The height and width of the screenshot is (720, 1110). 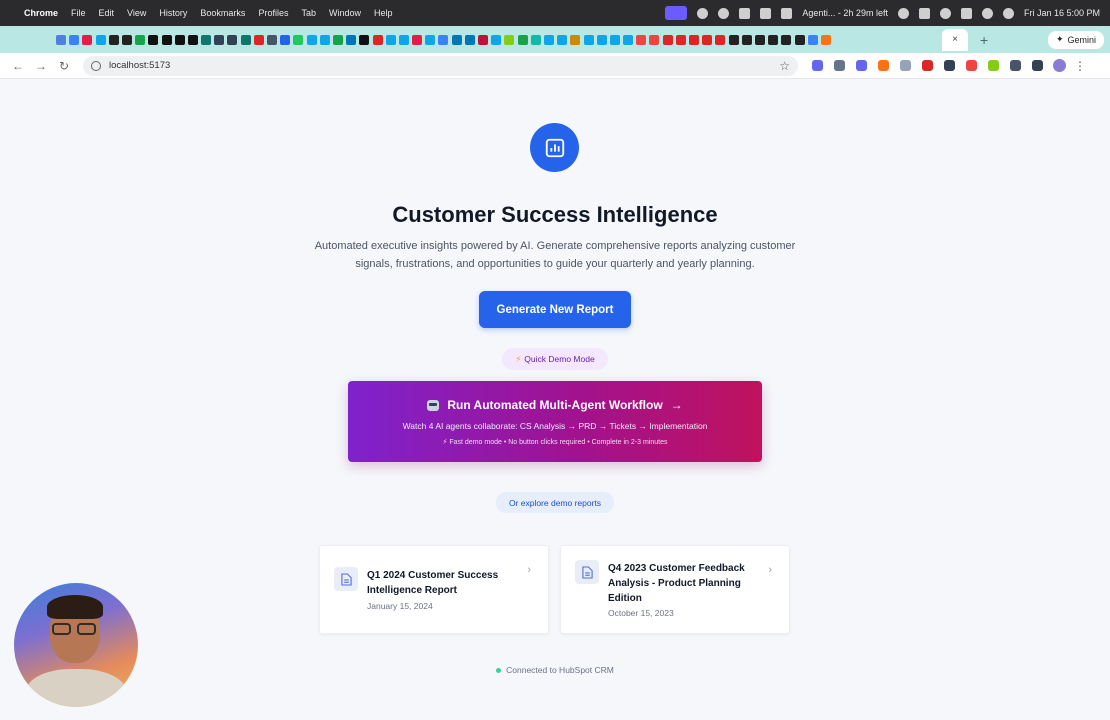 What do you see at coordinates (440, 65) in the screenshot?
I see `address-bar: localhost:5173 ☆` at bounding box center [440, 65].